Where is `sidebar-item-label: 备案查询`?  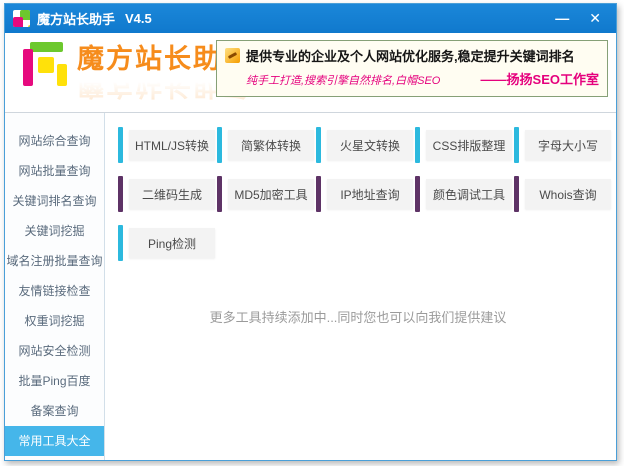
sidebar-item-label: 备案查询 is located at coordinates (54, 411).